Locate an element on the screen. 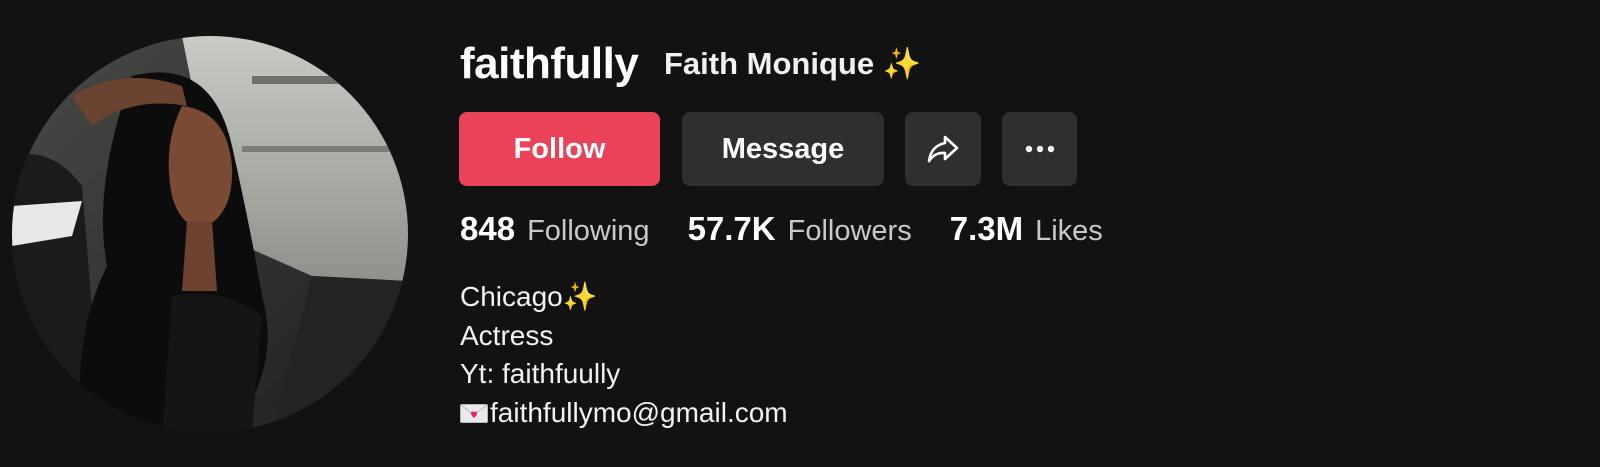 Image resolution: width=1600 pixels, height=467 pixels. follow-button: Follow is located at coordinates (559, 149).